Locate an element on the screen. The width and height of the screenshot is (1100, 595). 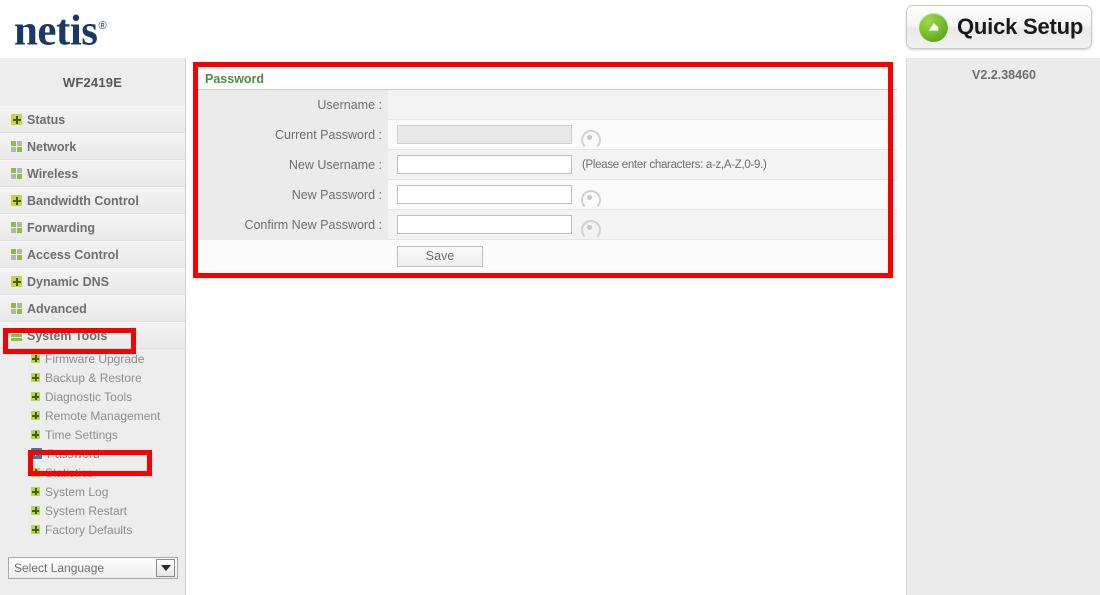
quick-setup-button: Quick Setup is located at coordinates (999, 27).